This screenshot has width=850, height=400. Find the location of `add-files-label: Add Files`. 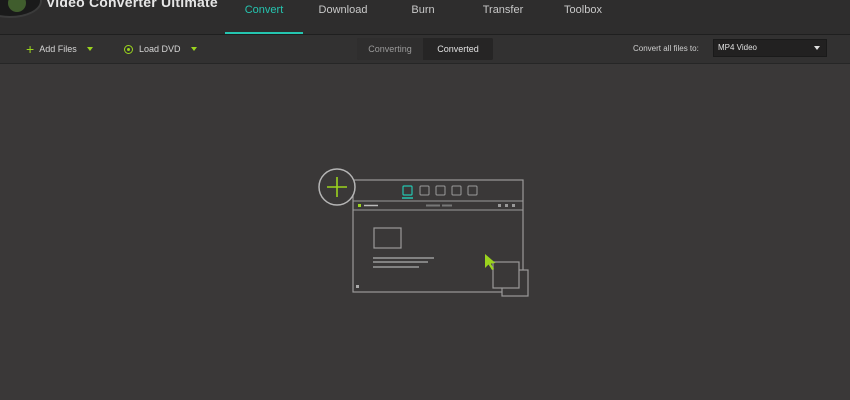

add-files-label: Add Files is located at coordinates (58, 49).